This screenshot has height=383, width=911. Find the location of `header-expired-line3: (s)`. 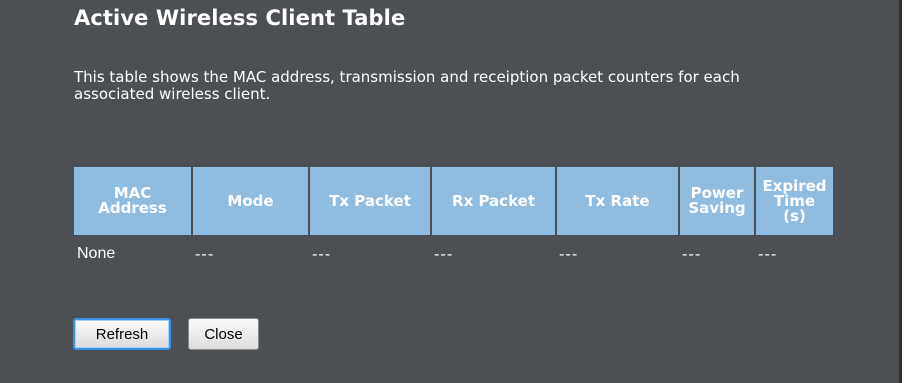

header-expired-line3: (s) is located at coordinates (794, 215).